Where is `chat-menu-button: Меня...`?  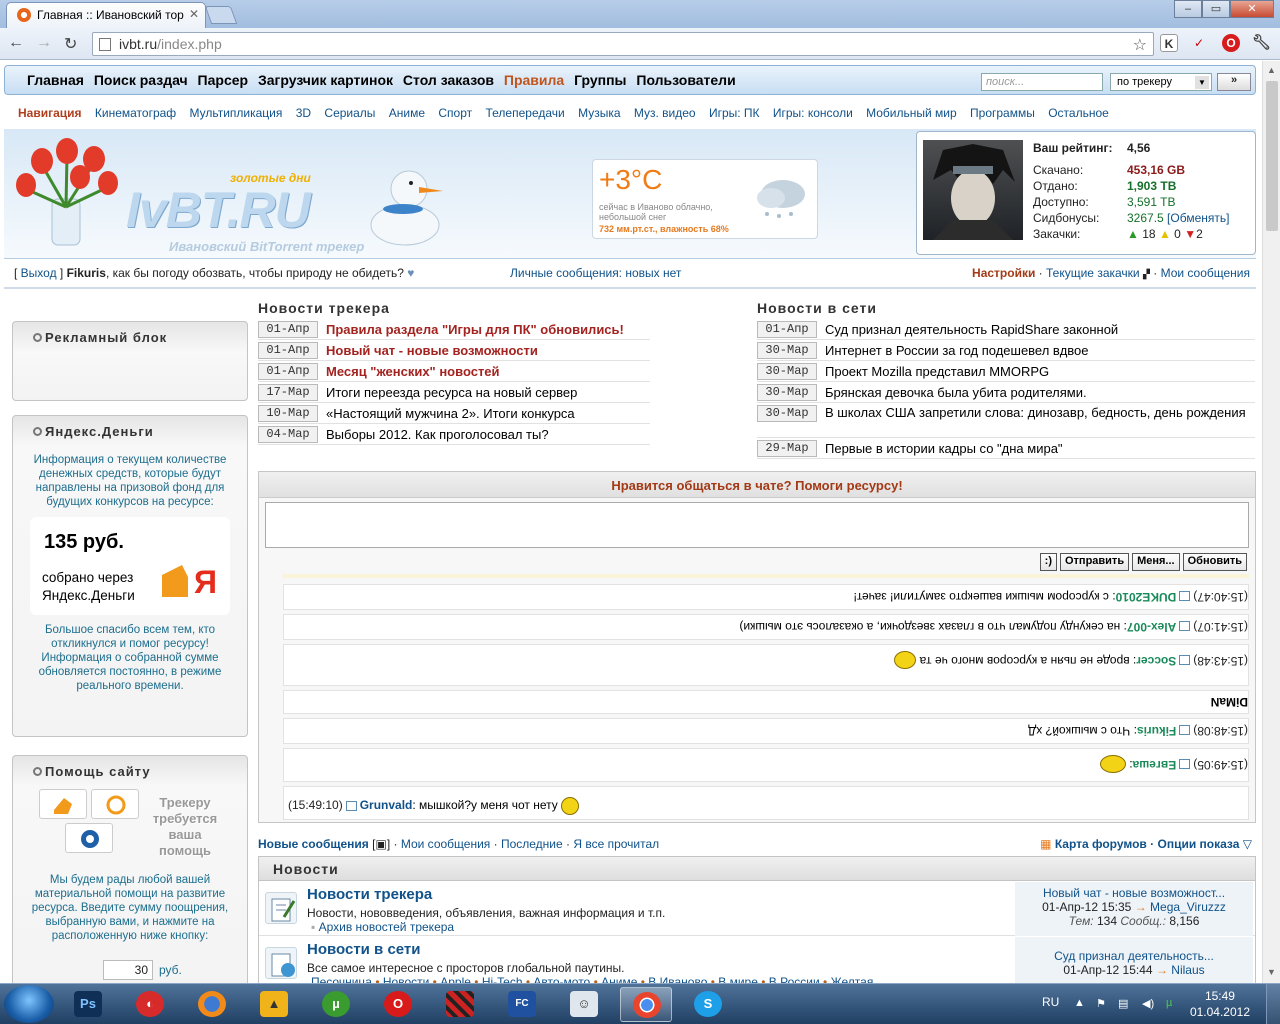
chat-menu-button: Меня... is located at coordinates (1156, 562).